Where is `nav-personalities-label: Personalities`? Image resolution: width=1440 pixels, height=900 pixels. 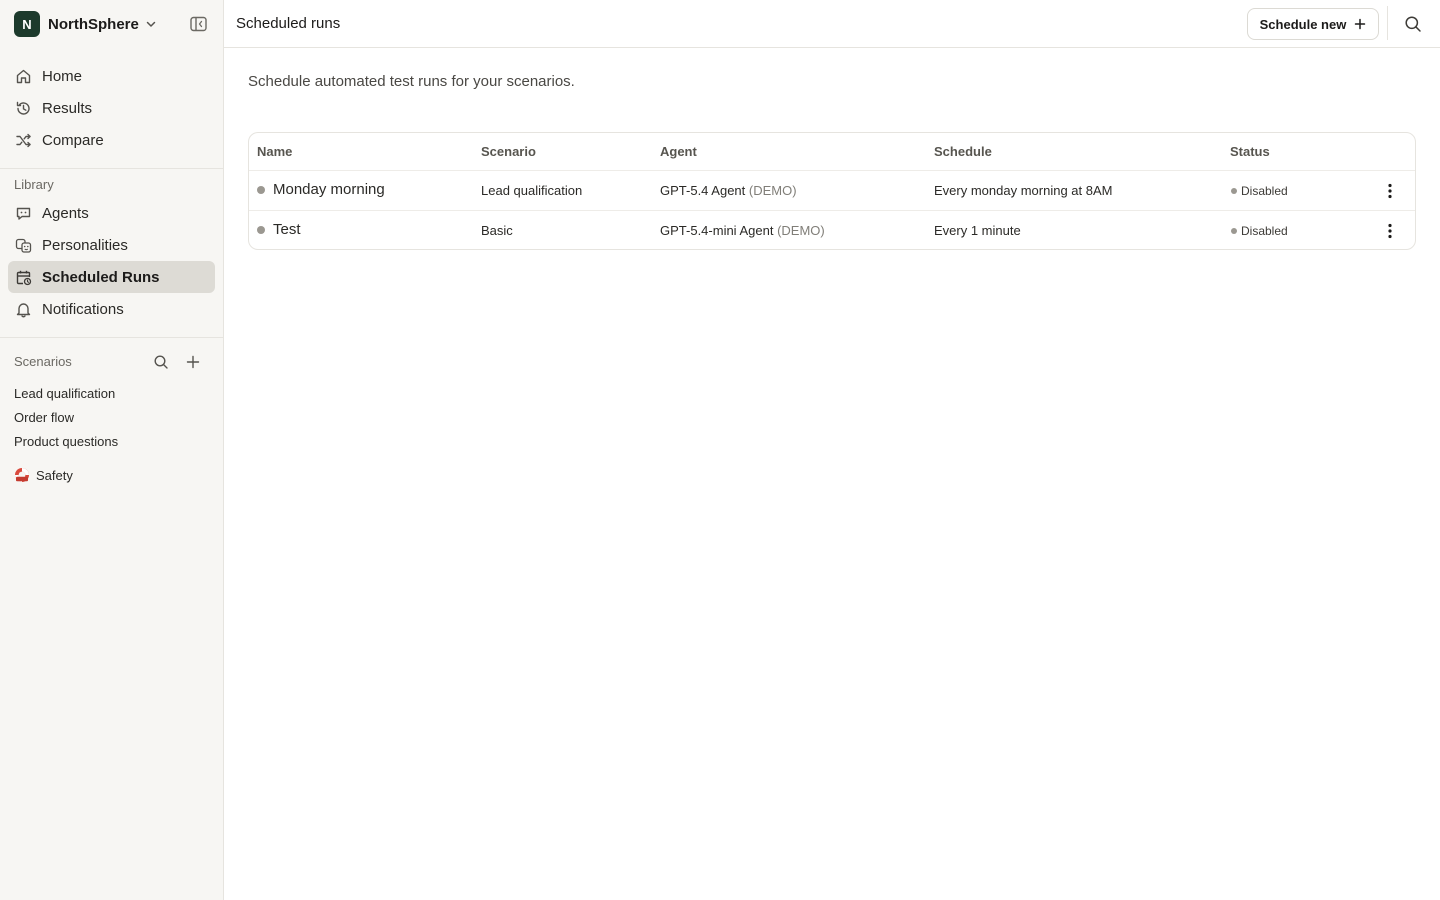
nav-personalities-label: Personalities is located at coordinates (85, 245).